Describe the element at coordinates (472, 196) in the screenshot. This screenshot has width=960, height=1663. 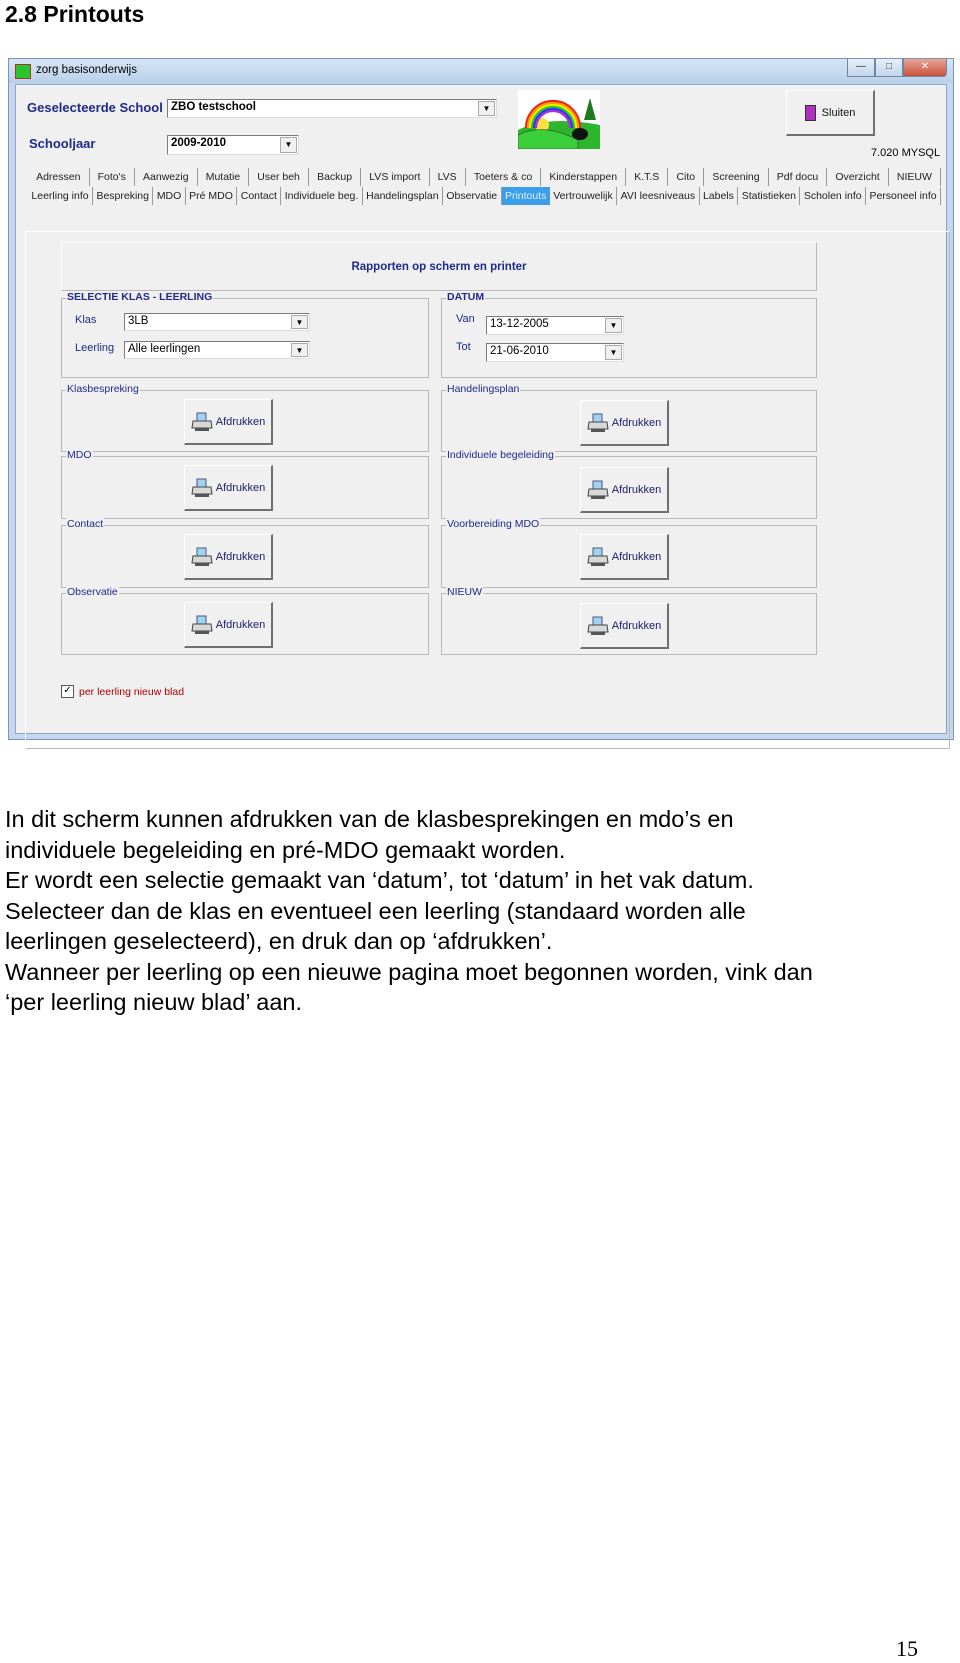
I see `tab-observatie: Observatie` at that location.